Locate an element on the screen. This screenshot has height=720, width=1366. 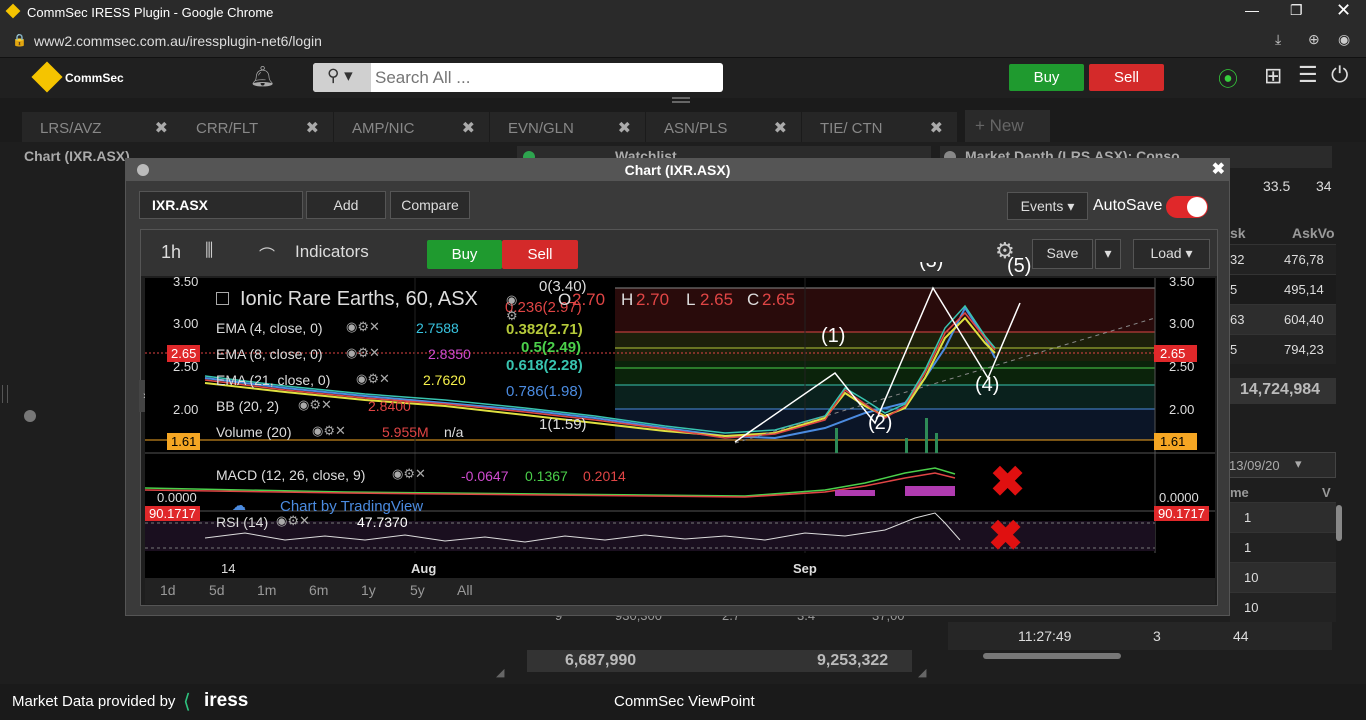
volume-value: 5.955M is located at coordinates (405, 432).